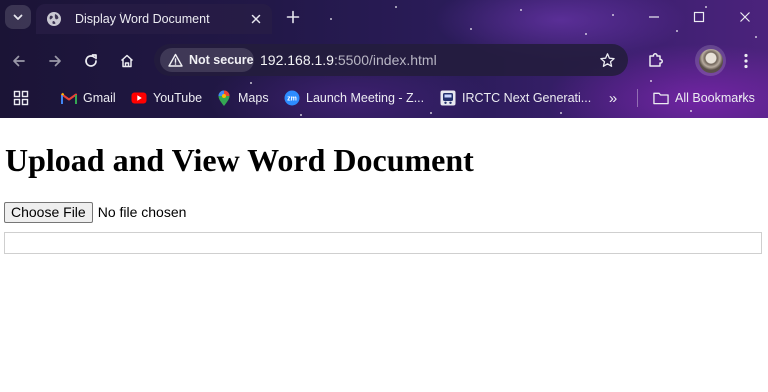 This screenshot has width=768, height=392. What do you see at coordinates (297, 60) in the screenshot?
I see `url-host: 192.168.1.9` at bounding box center [297, 60].